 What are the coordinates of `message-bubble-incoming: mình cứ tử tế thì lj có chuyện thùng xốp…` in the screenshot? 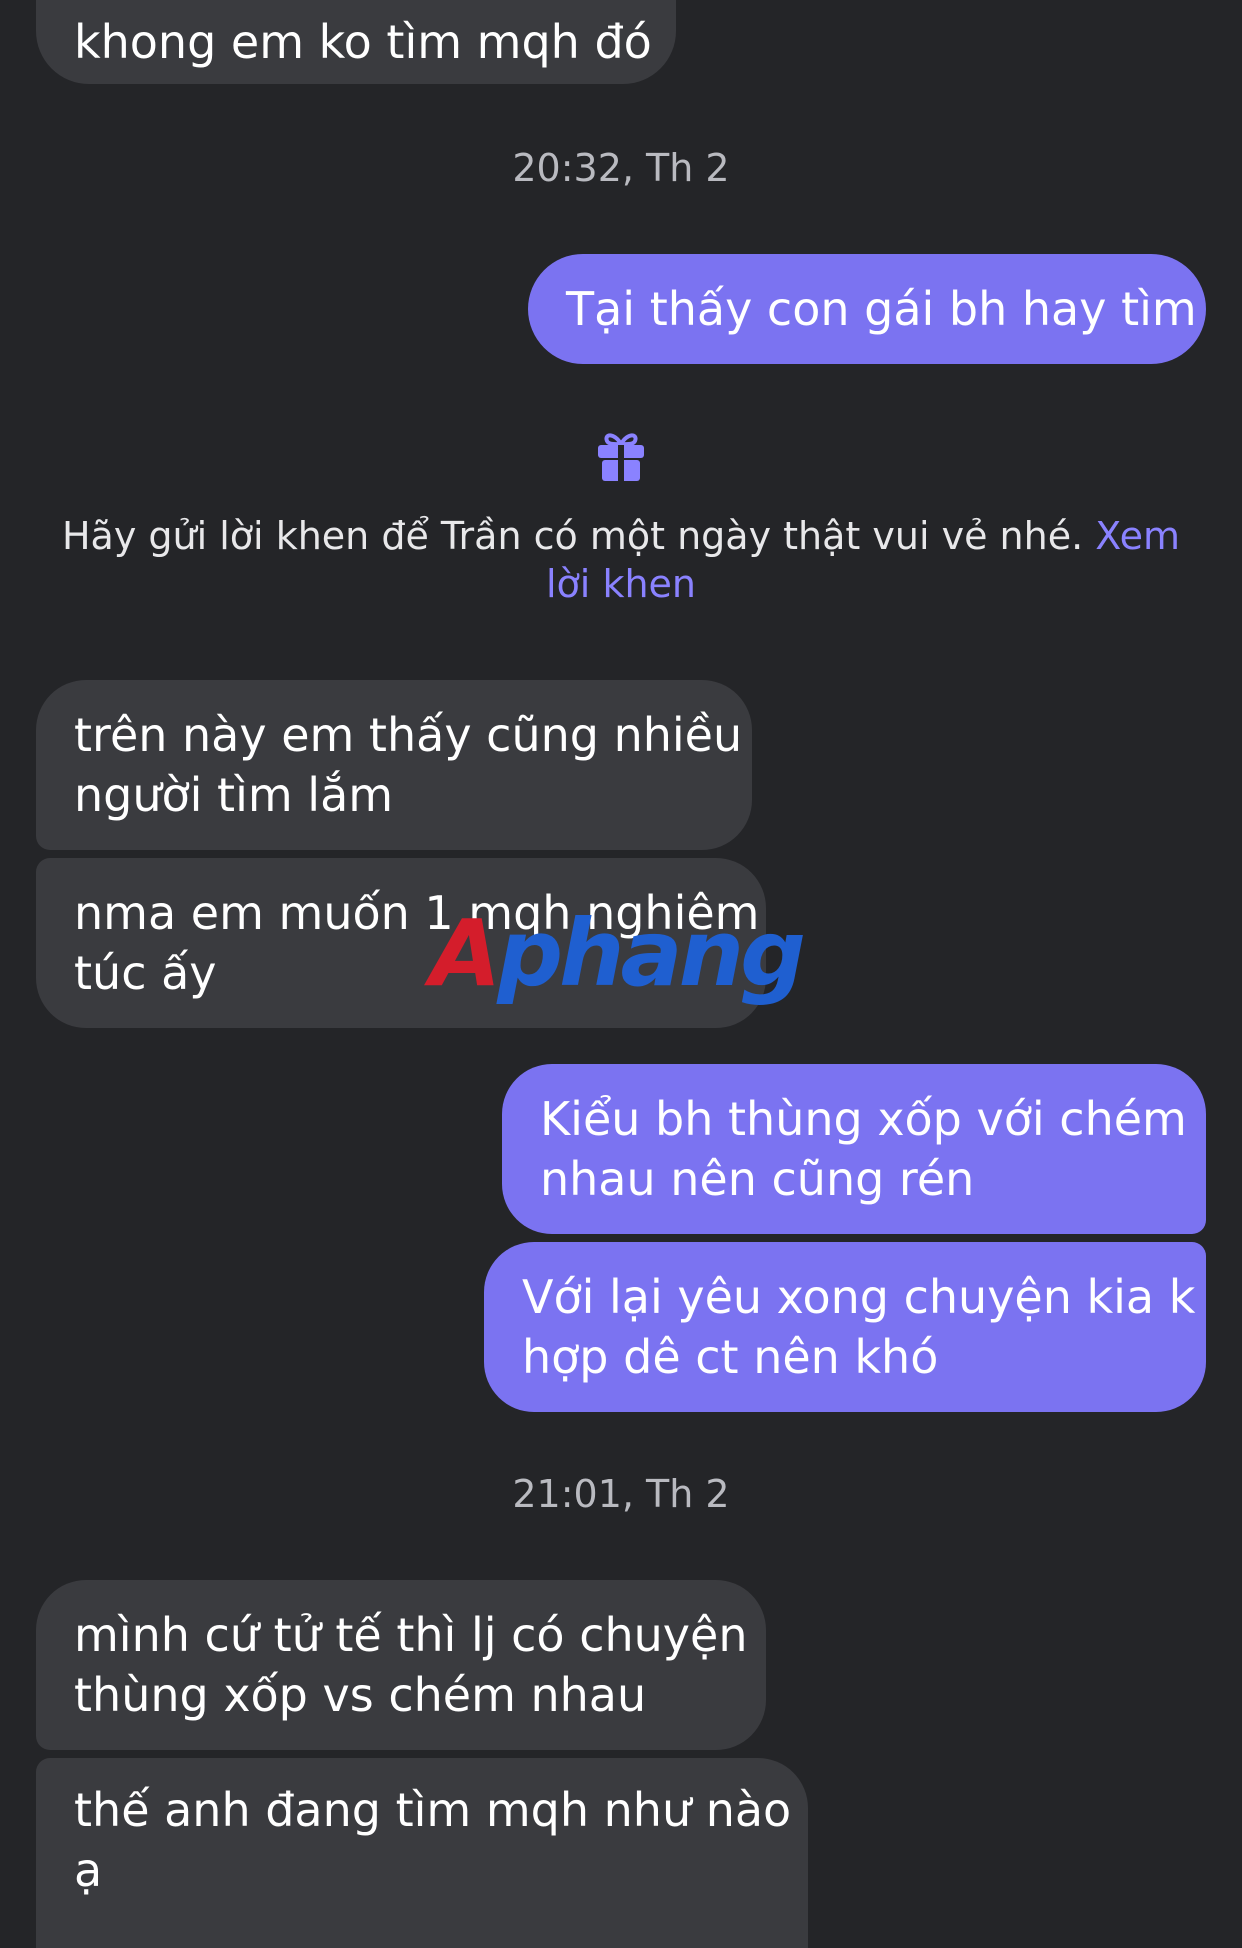 It's located at (401, 1665).